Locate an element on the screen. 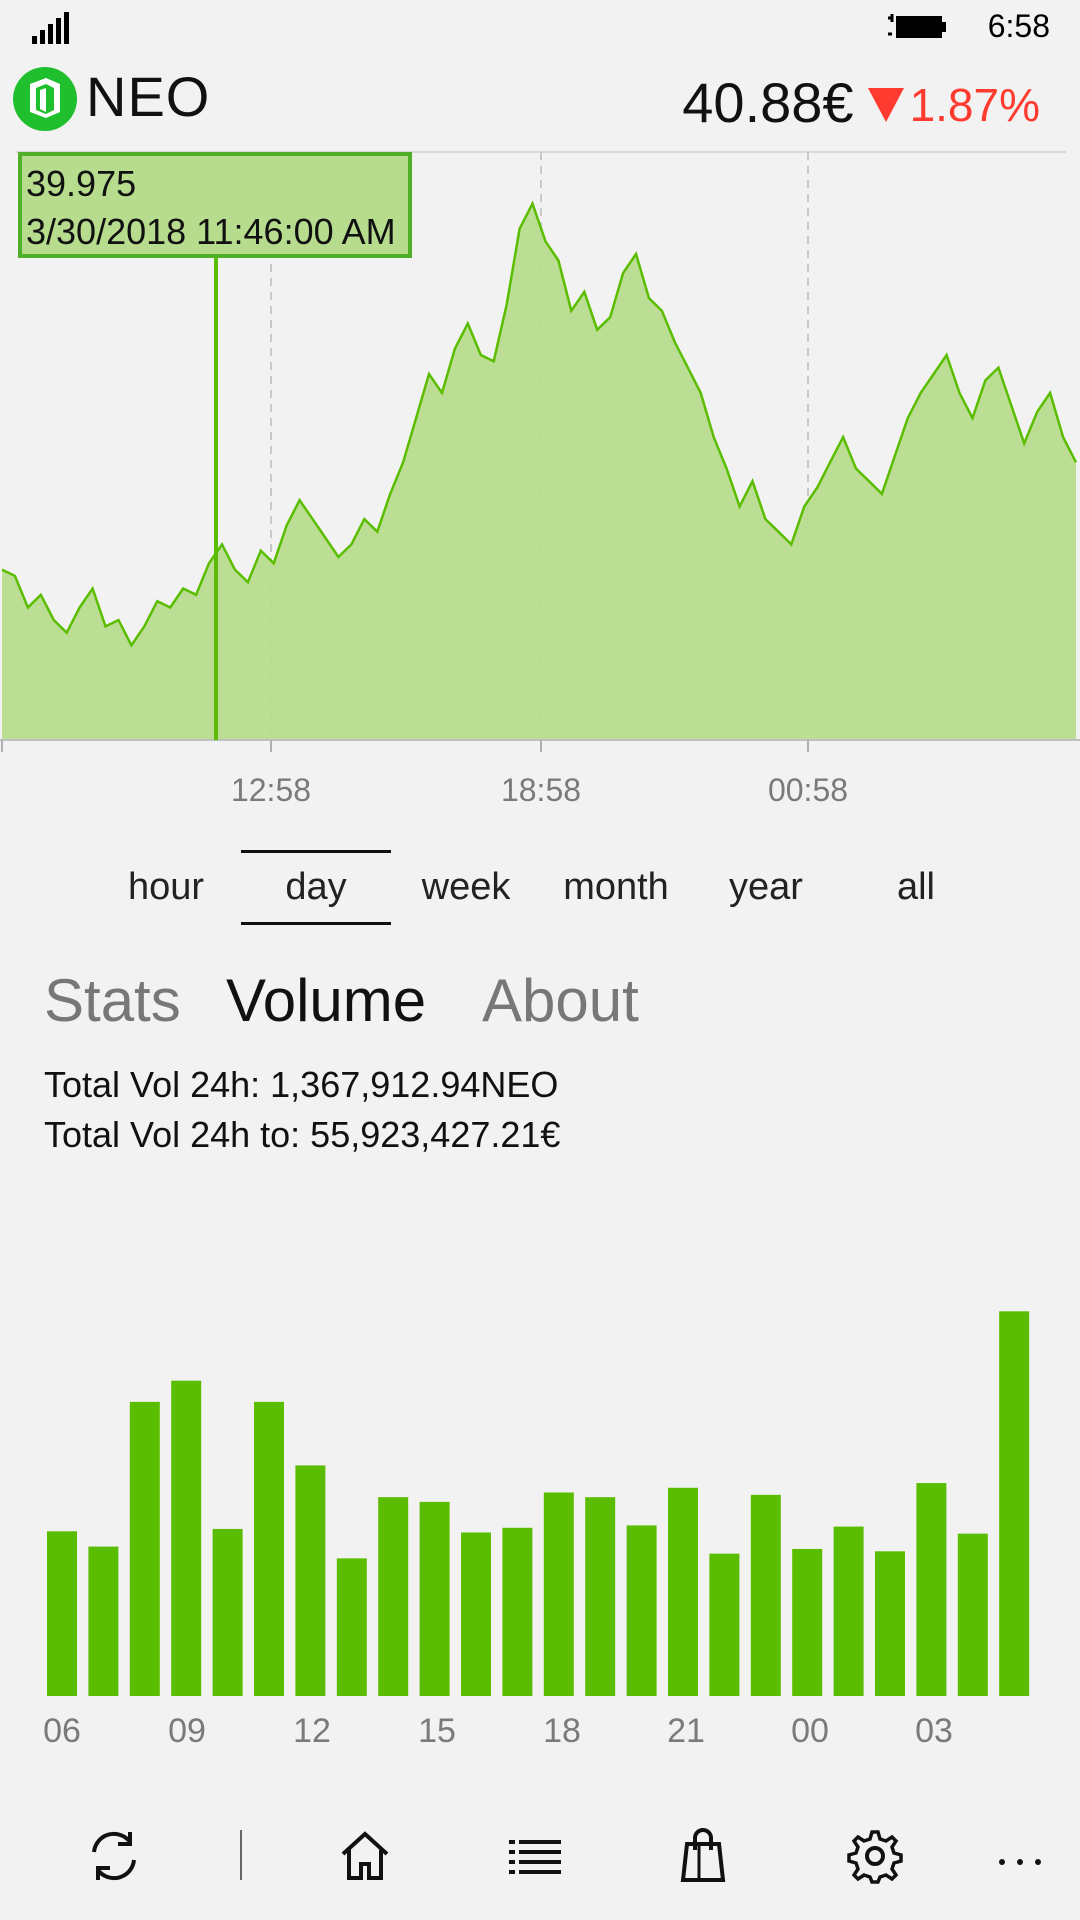 Image resolution: width=1080 pixels, height=1920 pixels. signal-bars-icon is located at coordinates (50, 28).